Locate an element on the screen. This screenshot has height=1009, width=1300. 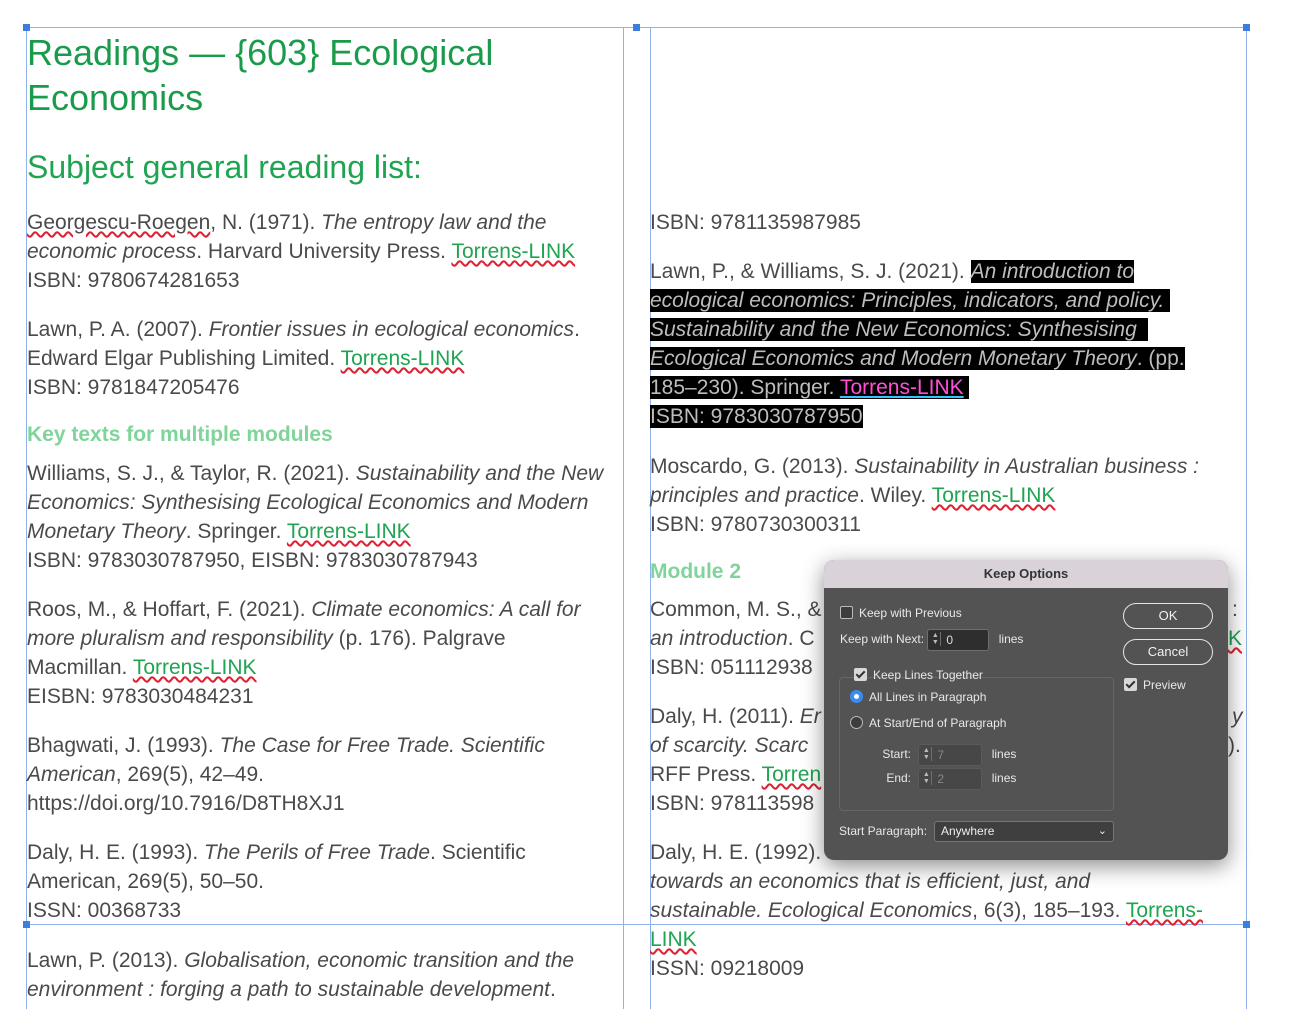
frame-right-guide is located at coordinates (1246, 518).